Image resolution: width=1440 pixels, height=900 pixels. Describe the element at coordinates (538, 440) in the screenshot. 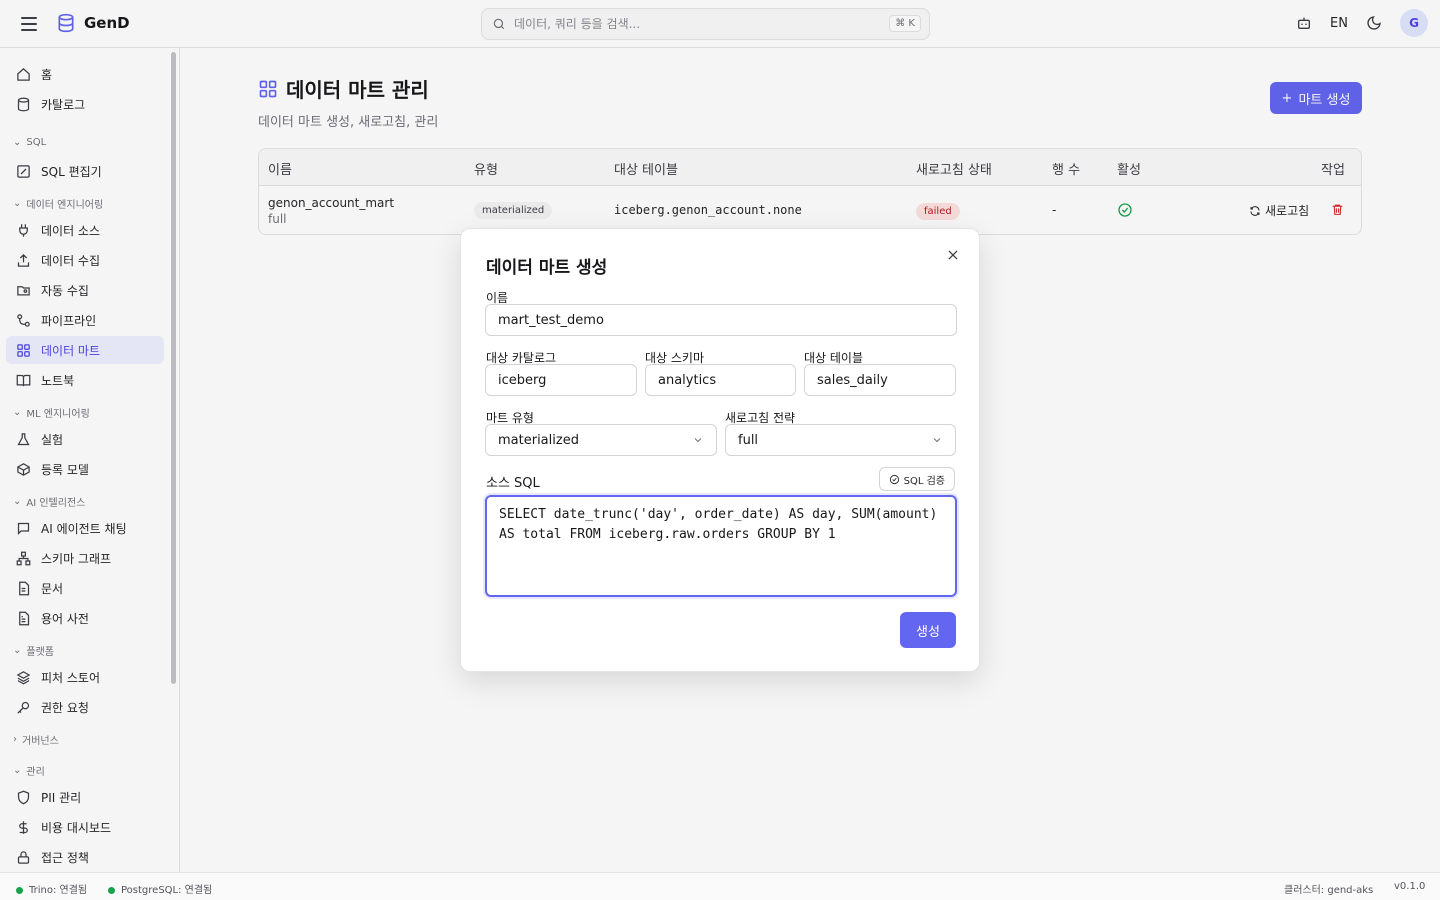

I see `mart-type-value: materialized` at that location.